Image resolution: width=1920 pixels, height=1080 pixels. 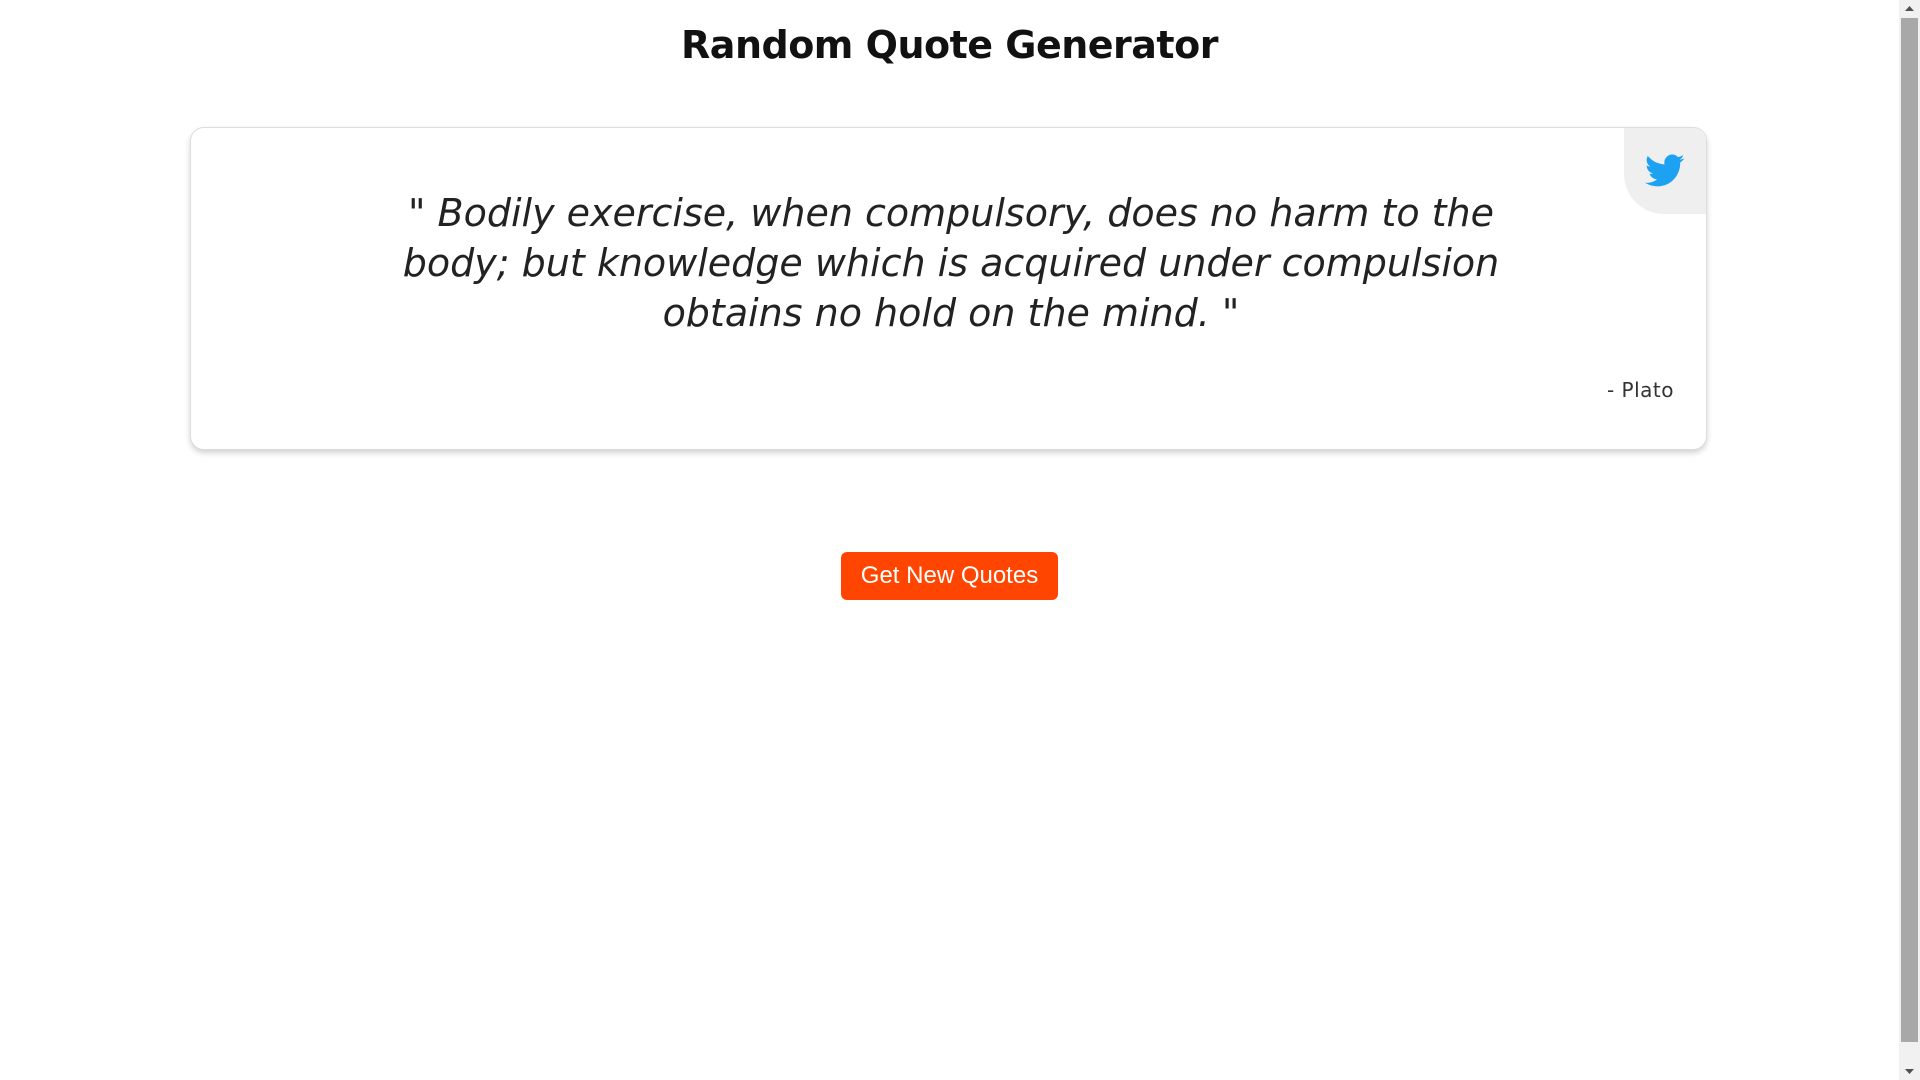 I want to click on vertical-scrollbar, so click(x=1909, y=540).